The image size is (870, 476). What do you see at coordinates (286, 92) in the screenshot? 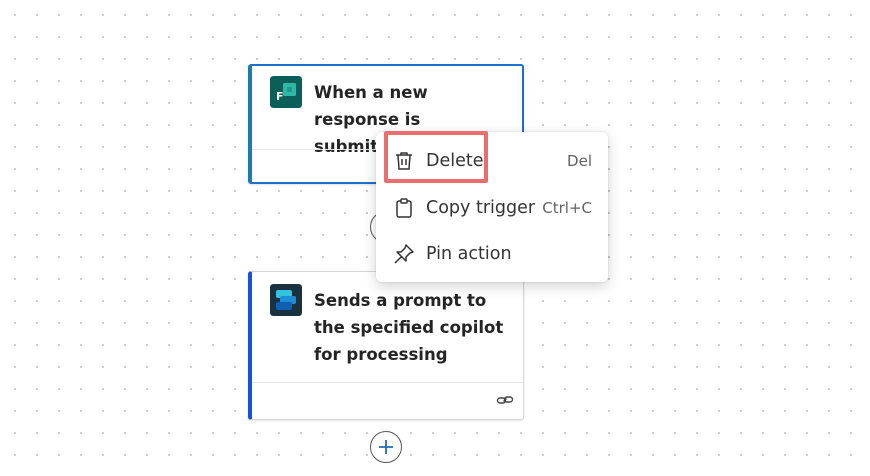
I see `microsoft-forms-icon: F` at bounding box center [286, 92].